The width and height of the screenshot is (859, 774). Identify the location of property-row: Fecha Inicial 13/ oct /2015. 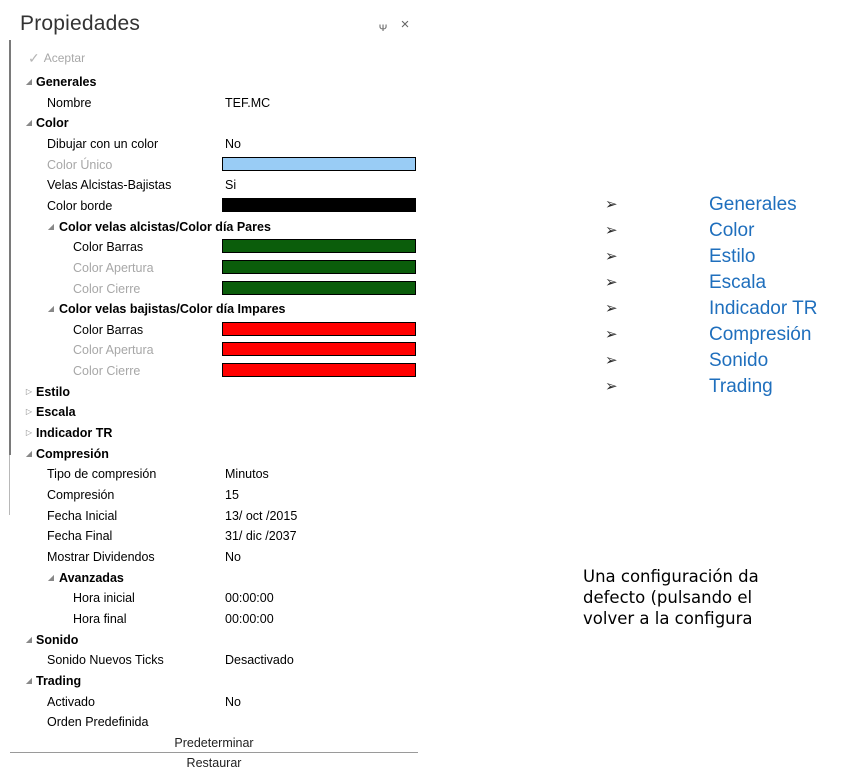
(210, 516).